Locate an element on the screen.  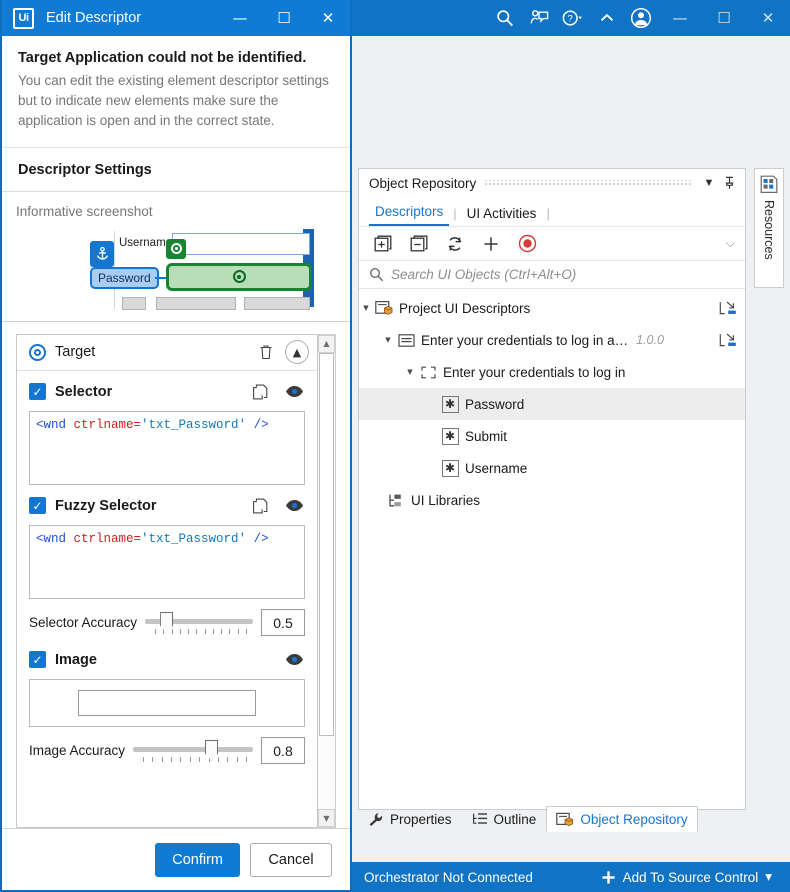
selector-accuracy-label: Selector Accuracy is located at coordinates (83, 623).